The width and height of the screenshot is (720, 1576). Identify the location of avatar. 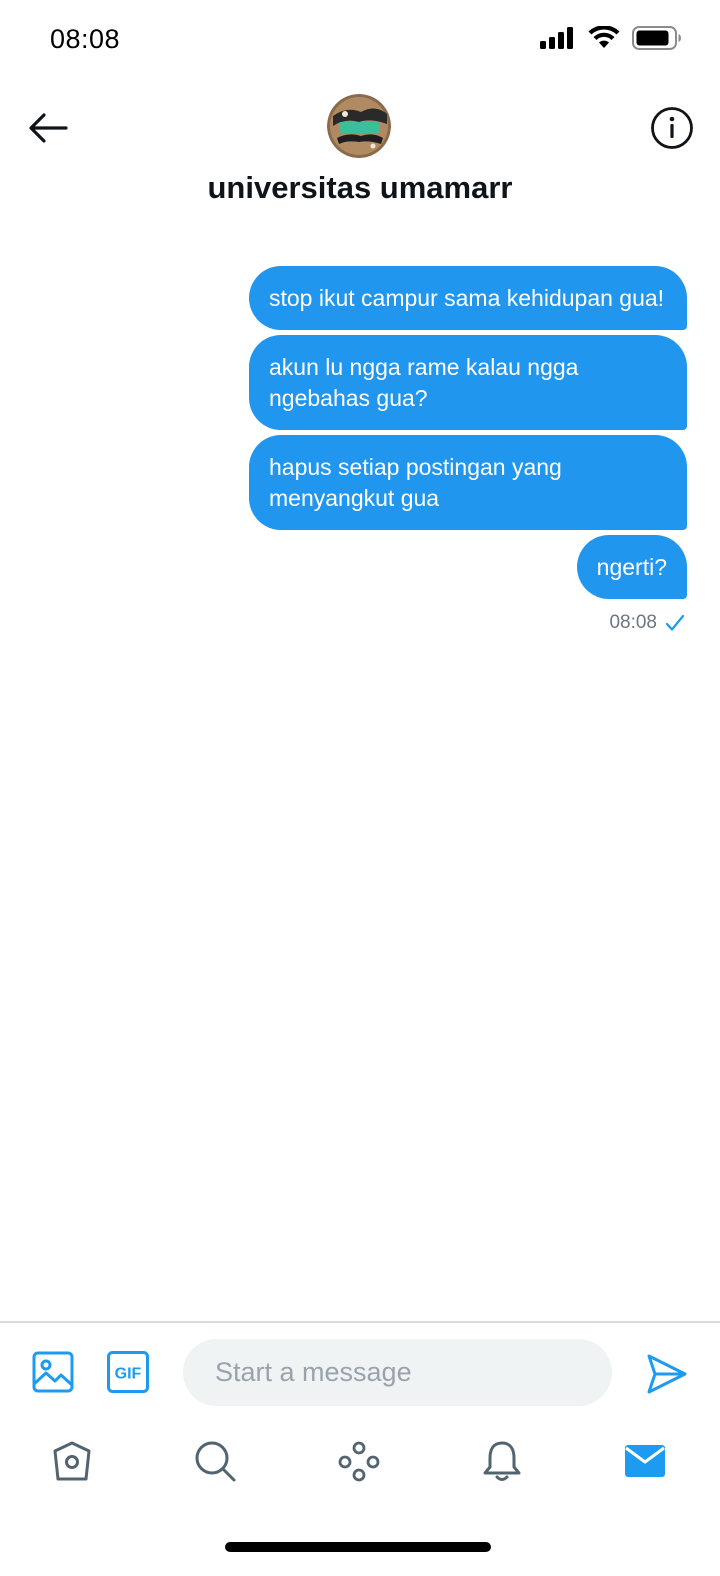
(359, 126).